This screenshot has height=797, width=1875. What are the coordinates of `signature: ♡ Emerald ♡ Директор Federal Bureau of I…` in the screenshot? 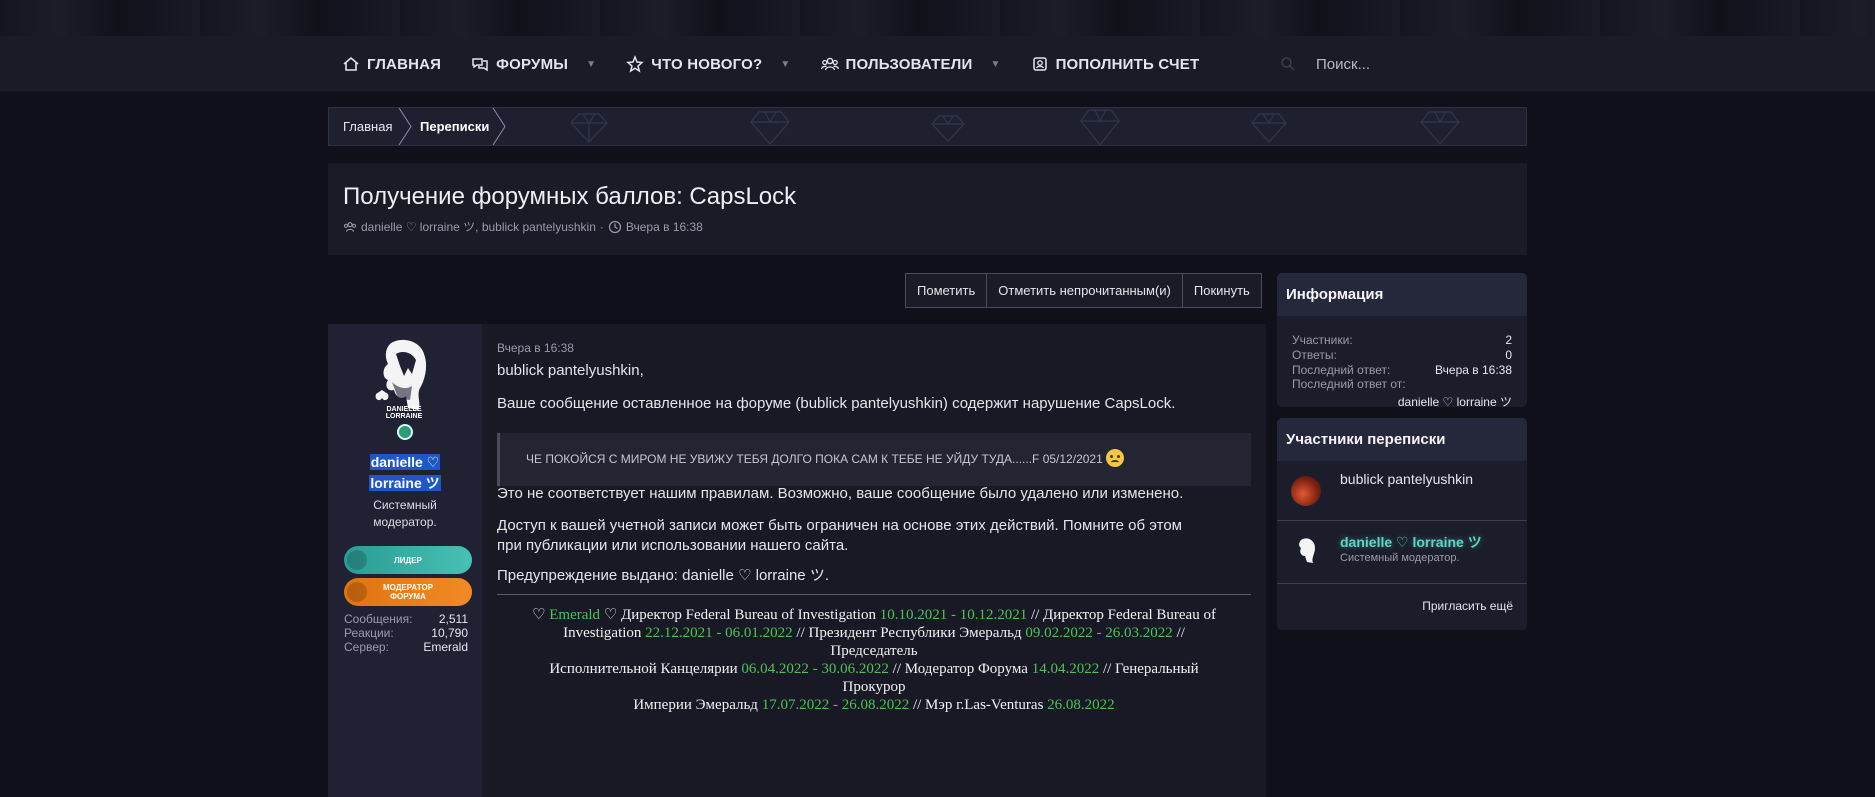 It's located at (874, 660).